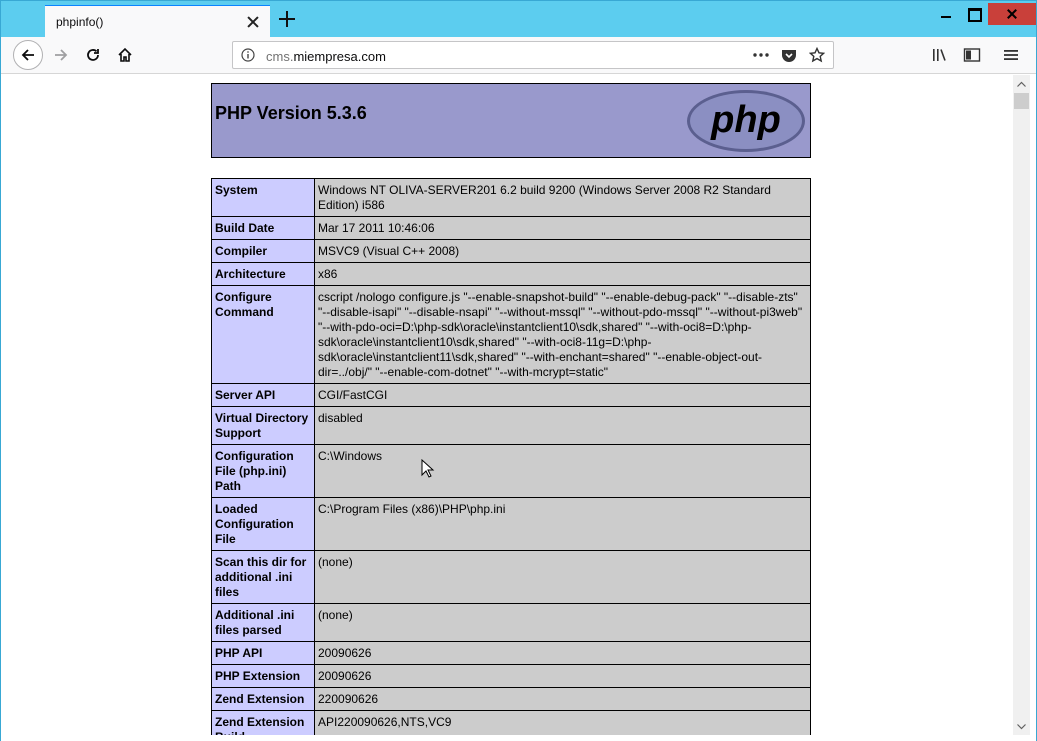 Image resolution: width=1037 pixels, height=741 pixels. I want to click on vertical-scrollbar, so click(1021, 405).